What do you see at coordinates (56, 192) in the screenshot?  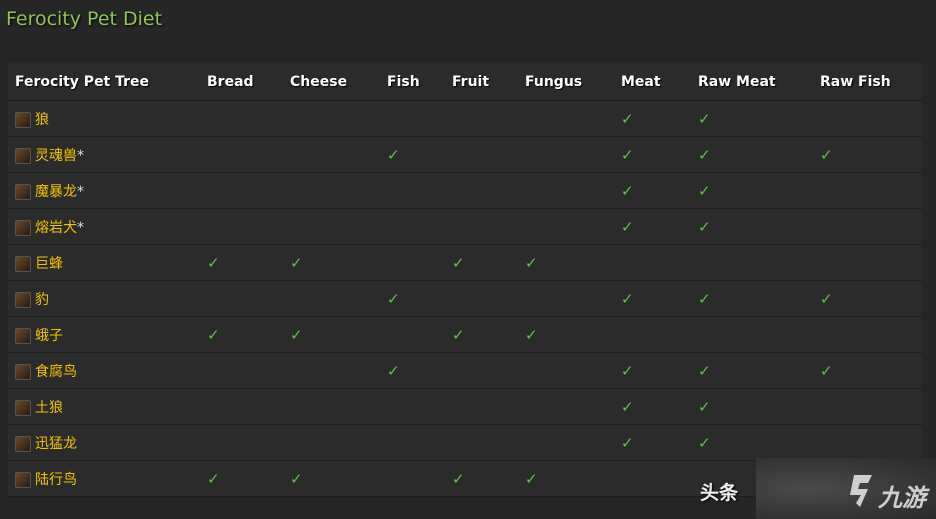 I see `pet-name: 魔暴龙` at bounding box center [56, 192].